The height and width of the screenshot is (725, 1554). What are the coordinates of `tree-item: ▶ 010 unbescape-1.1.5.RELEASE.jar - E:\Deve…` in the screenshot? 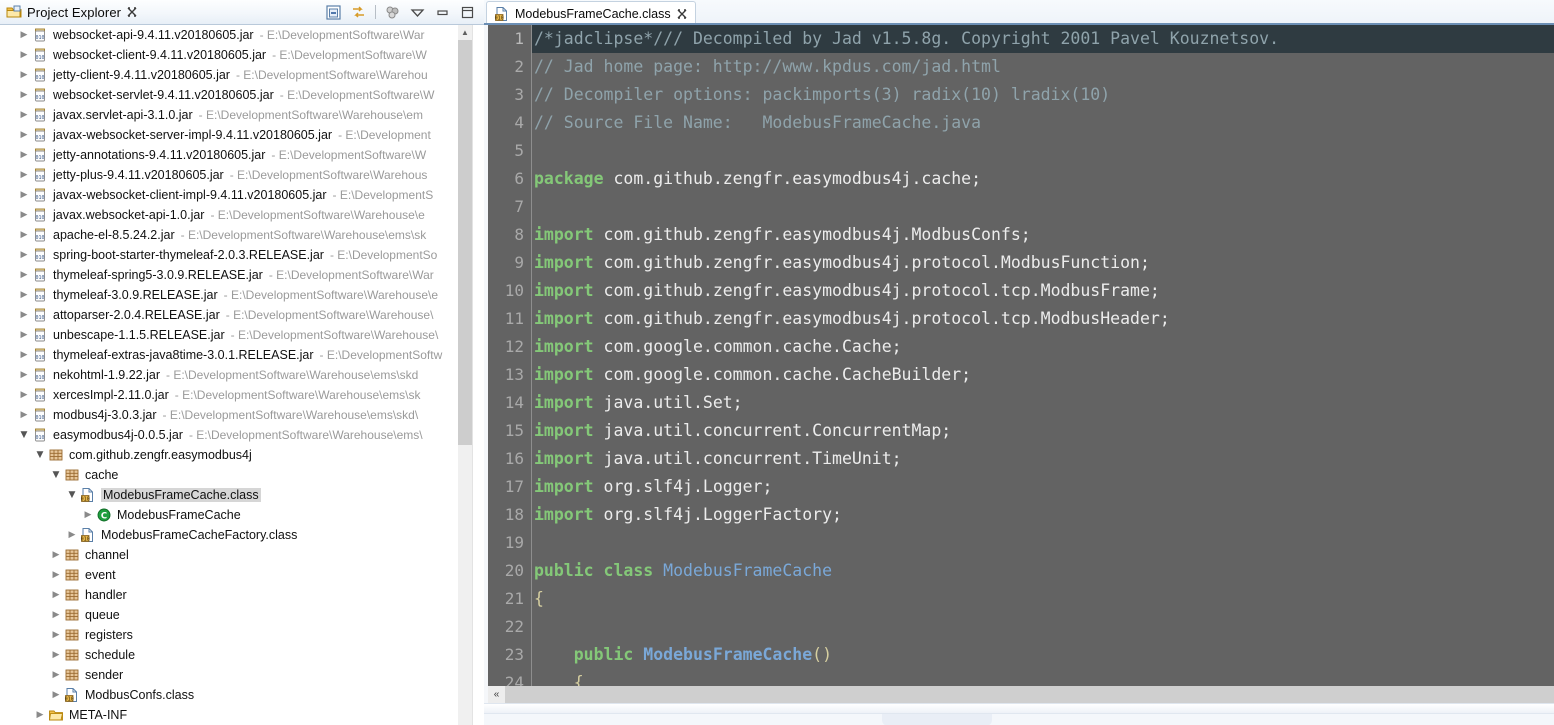 It's located at (242, 335).